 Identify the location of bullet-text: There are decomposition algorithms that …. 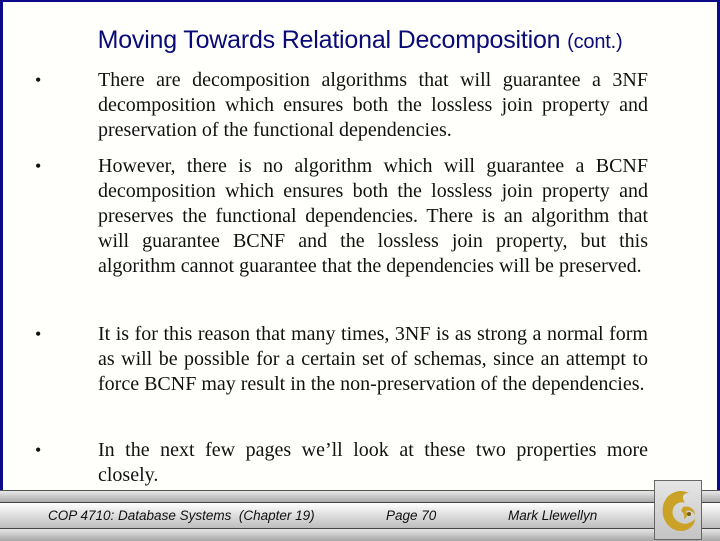
(373, 105).